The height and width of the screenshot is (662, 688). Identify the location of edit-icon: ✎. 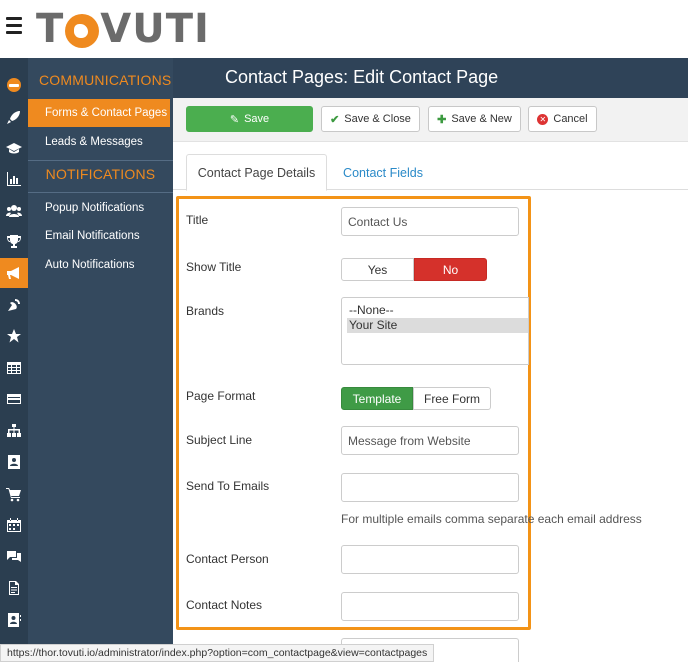
(234, 119).